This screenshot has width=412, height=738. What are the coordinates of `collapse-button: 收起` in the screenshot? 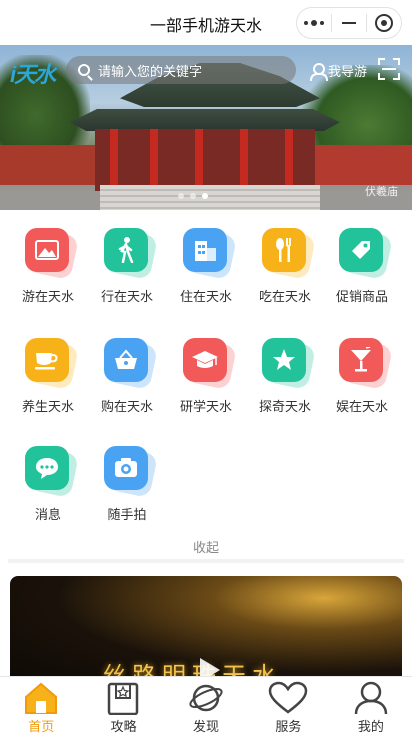 It's located at (206, 546).